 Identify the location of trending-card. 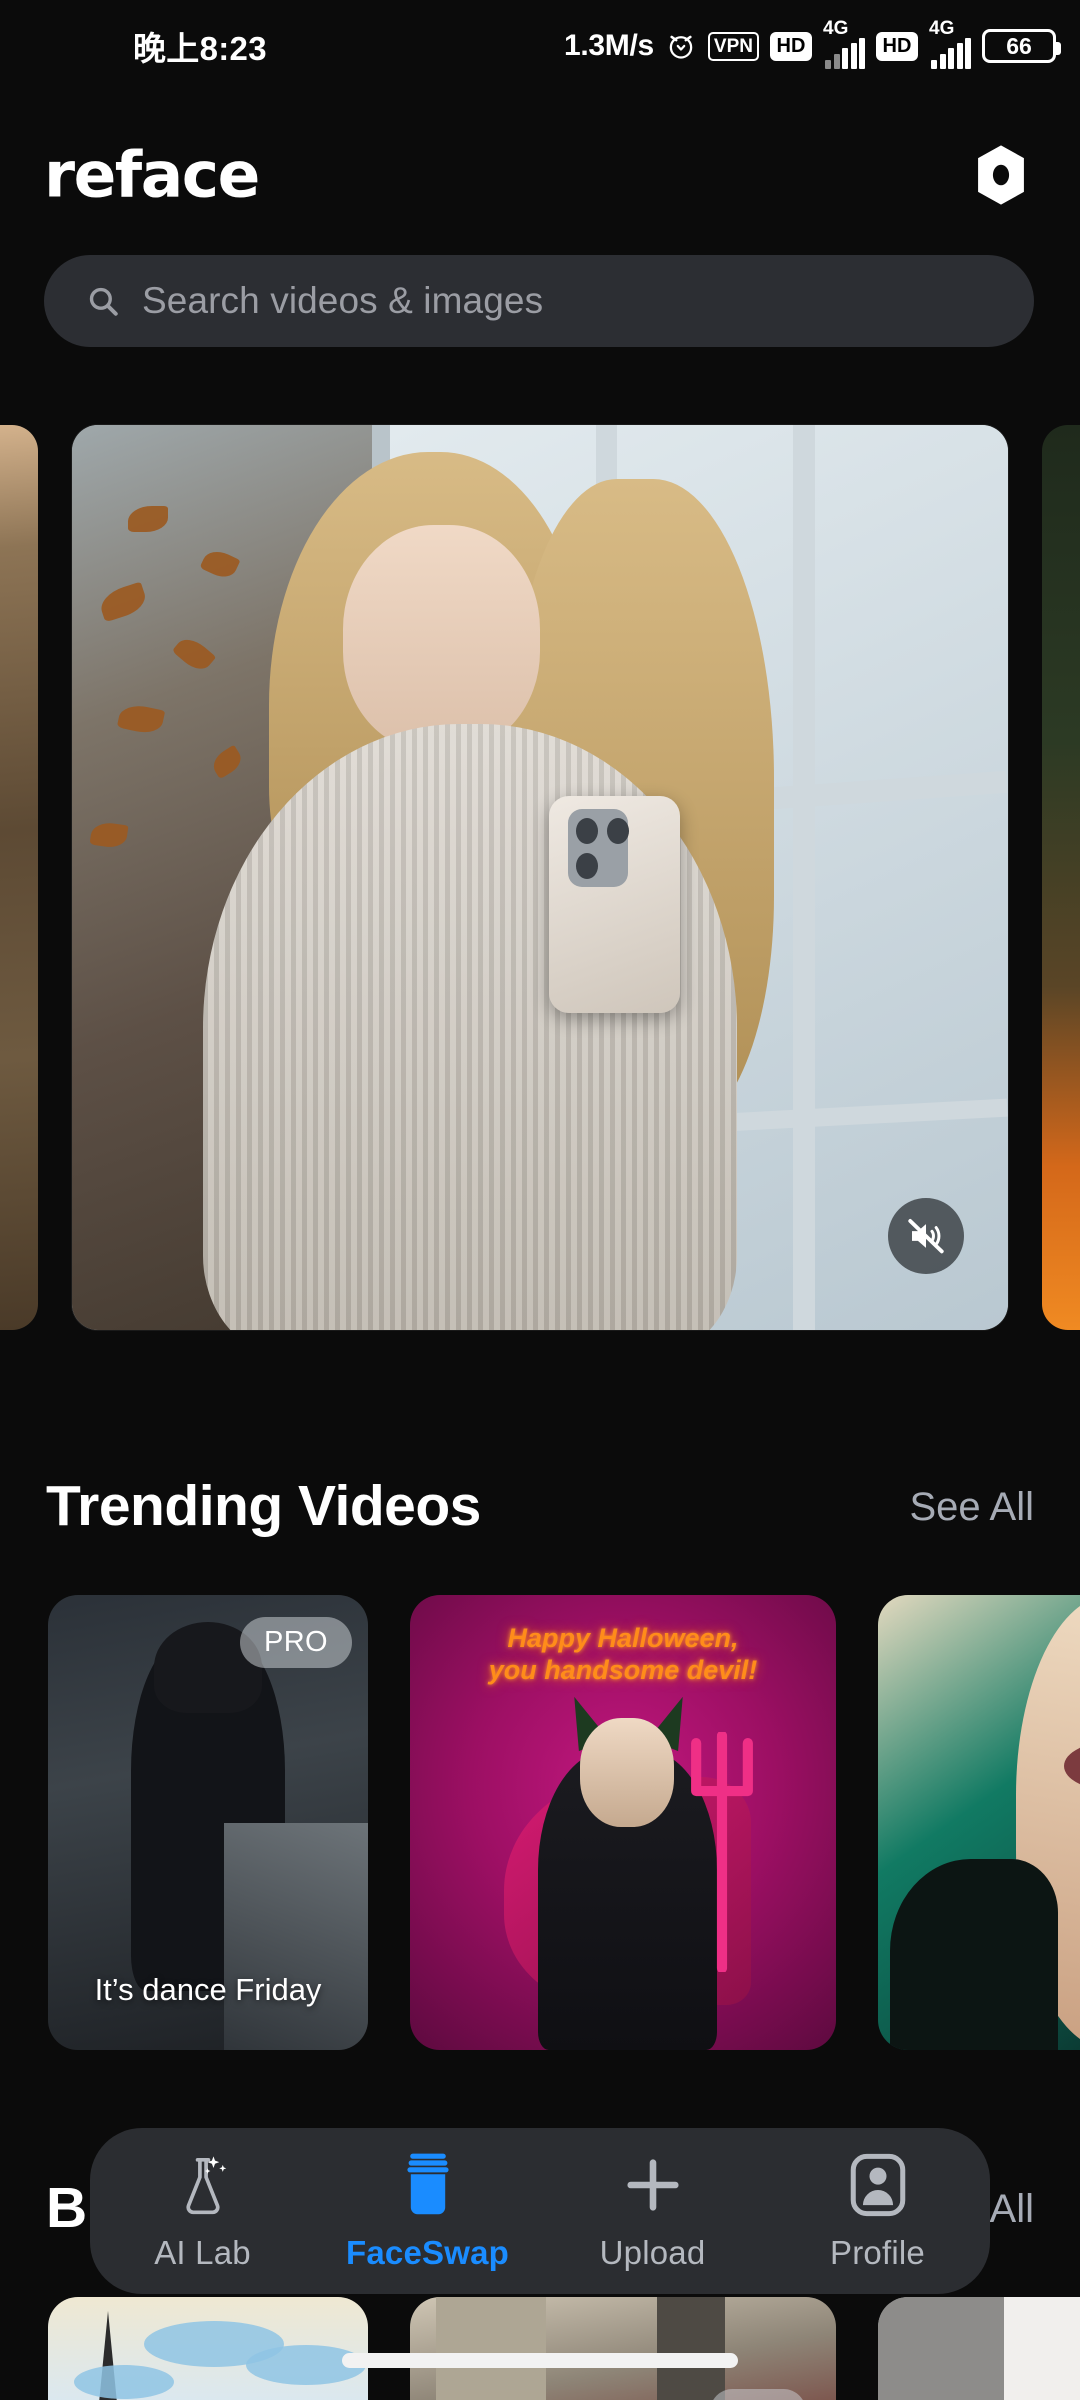
(979, 1822).